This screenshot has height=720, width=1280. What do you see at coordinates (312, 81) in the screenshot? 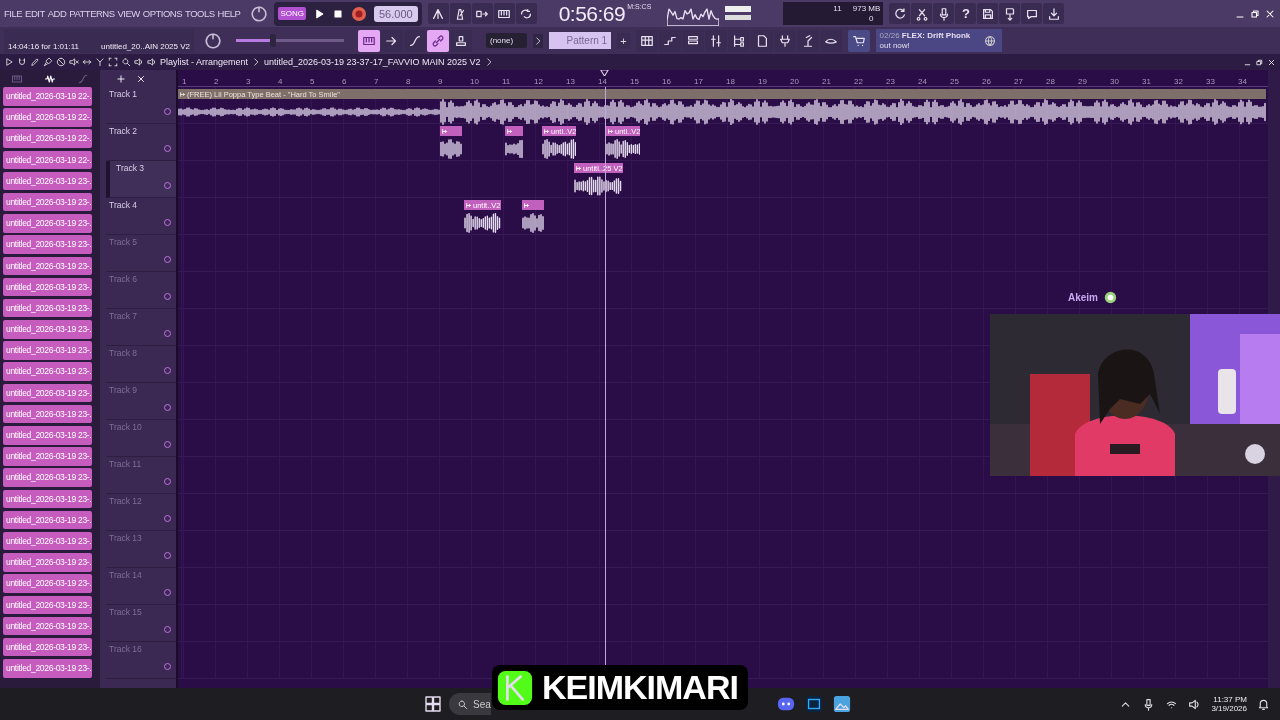
I see `bar-number: 5` at bounding box center [312, 81].